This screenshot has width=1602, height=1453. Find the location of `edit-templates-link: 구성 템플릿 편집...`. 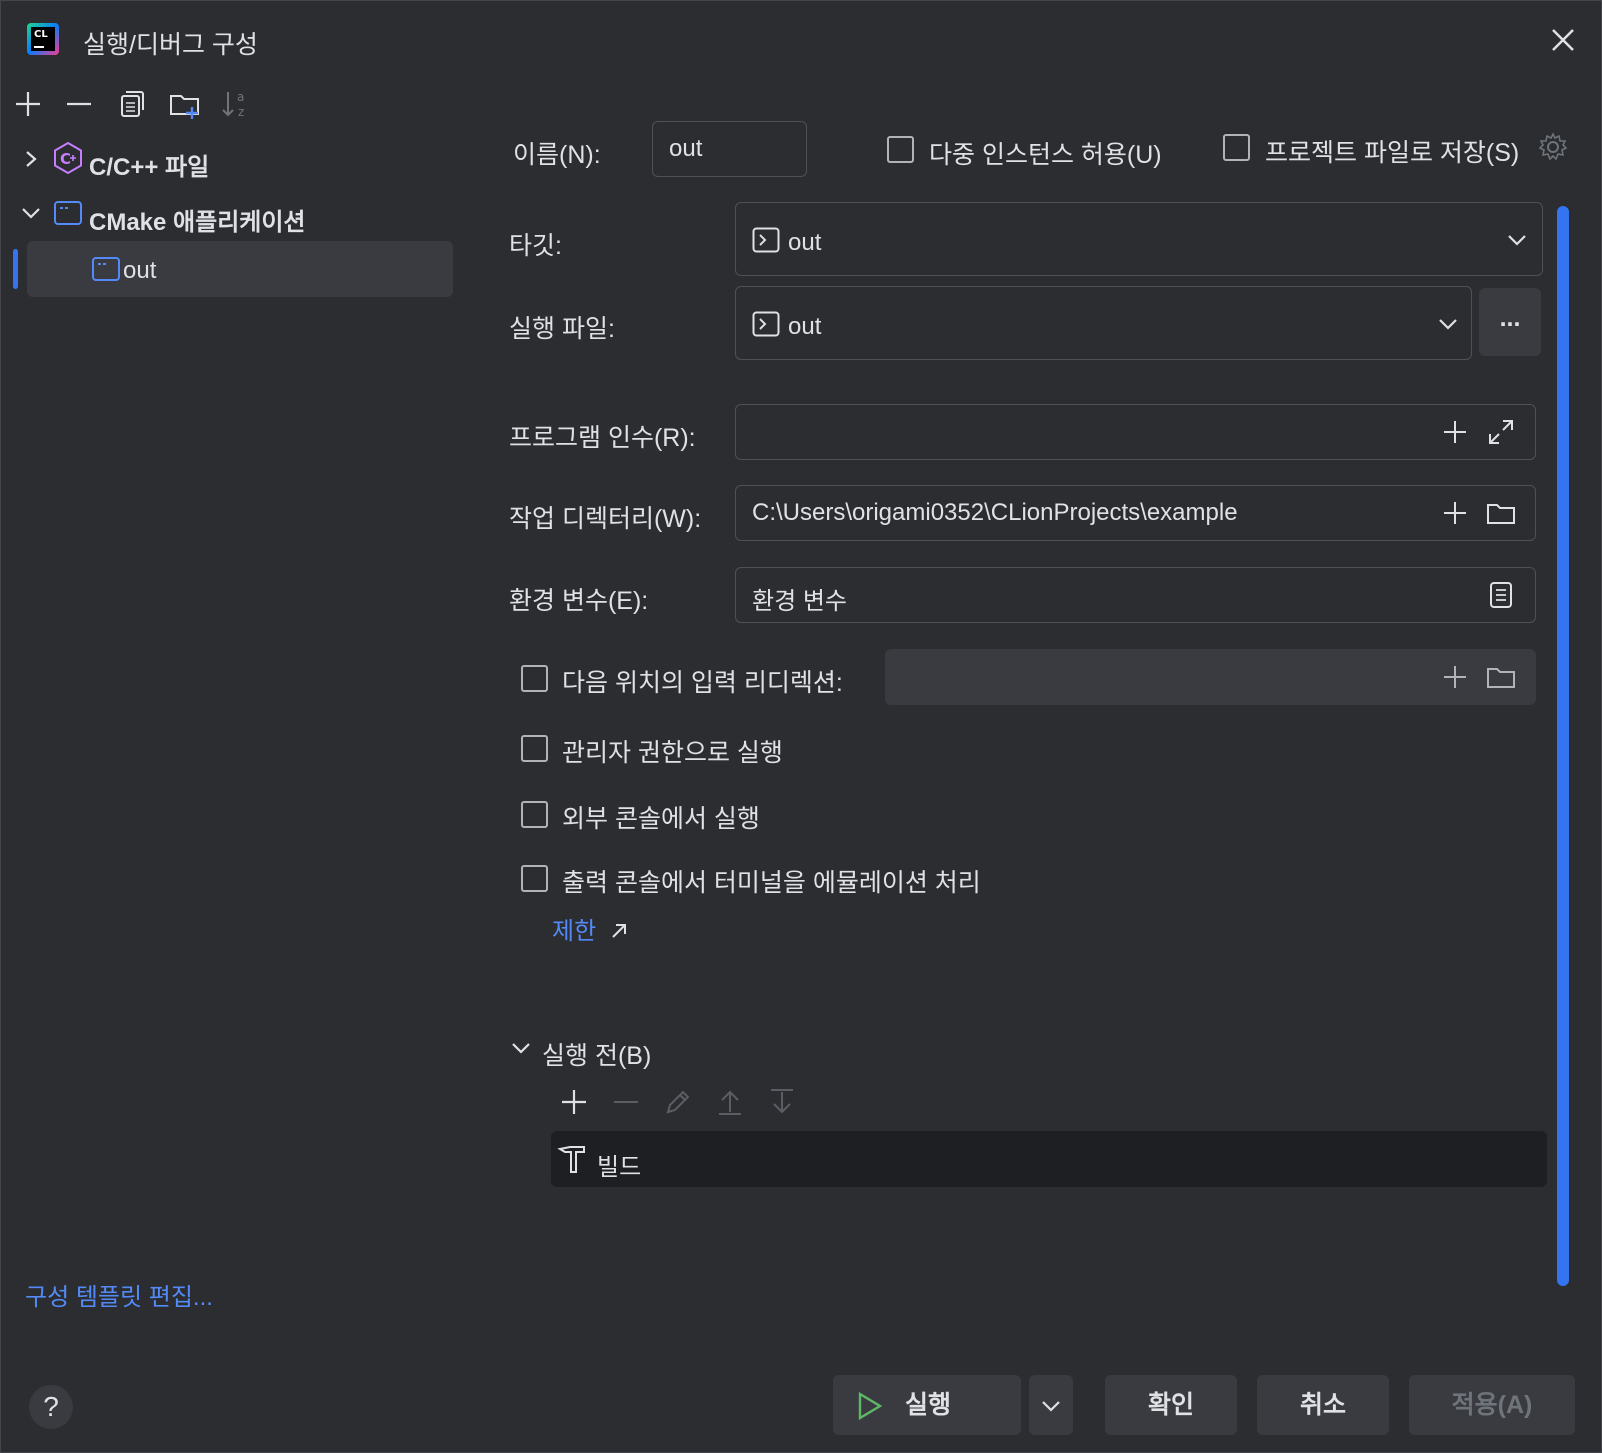

edit-templates-link: 구성 템플릿 편집... is located at coordinates (119, 1294).